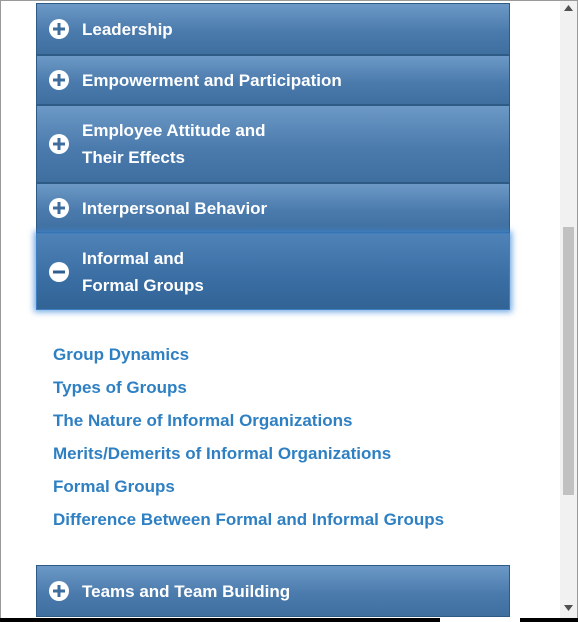 The height and width of the screenshot is (622, 578). Describe the element at coordinates (273, 271) in the screenshot. I see `accordion-header-informal-formal-groups: Informal and Formal Groups` at that location.